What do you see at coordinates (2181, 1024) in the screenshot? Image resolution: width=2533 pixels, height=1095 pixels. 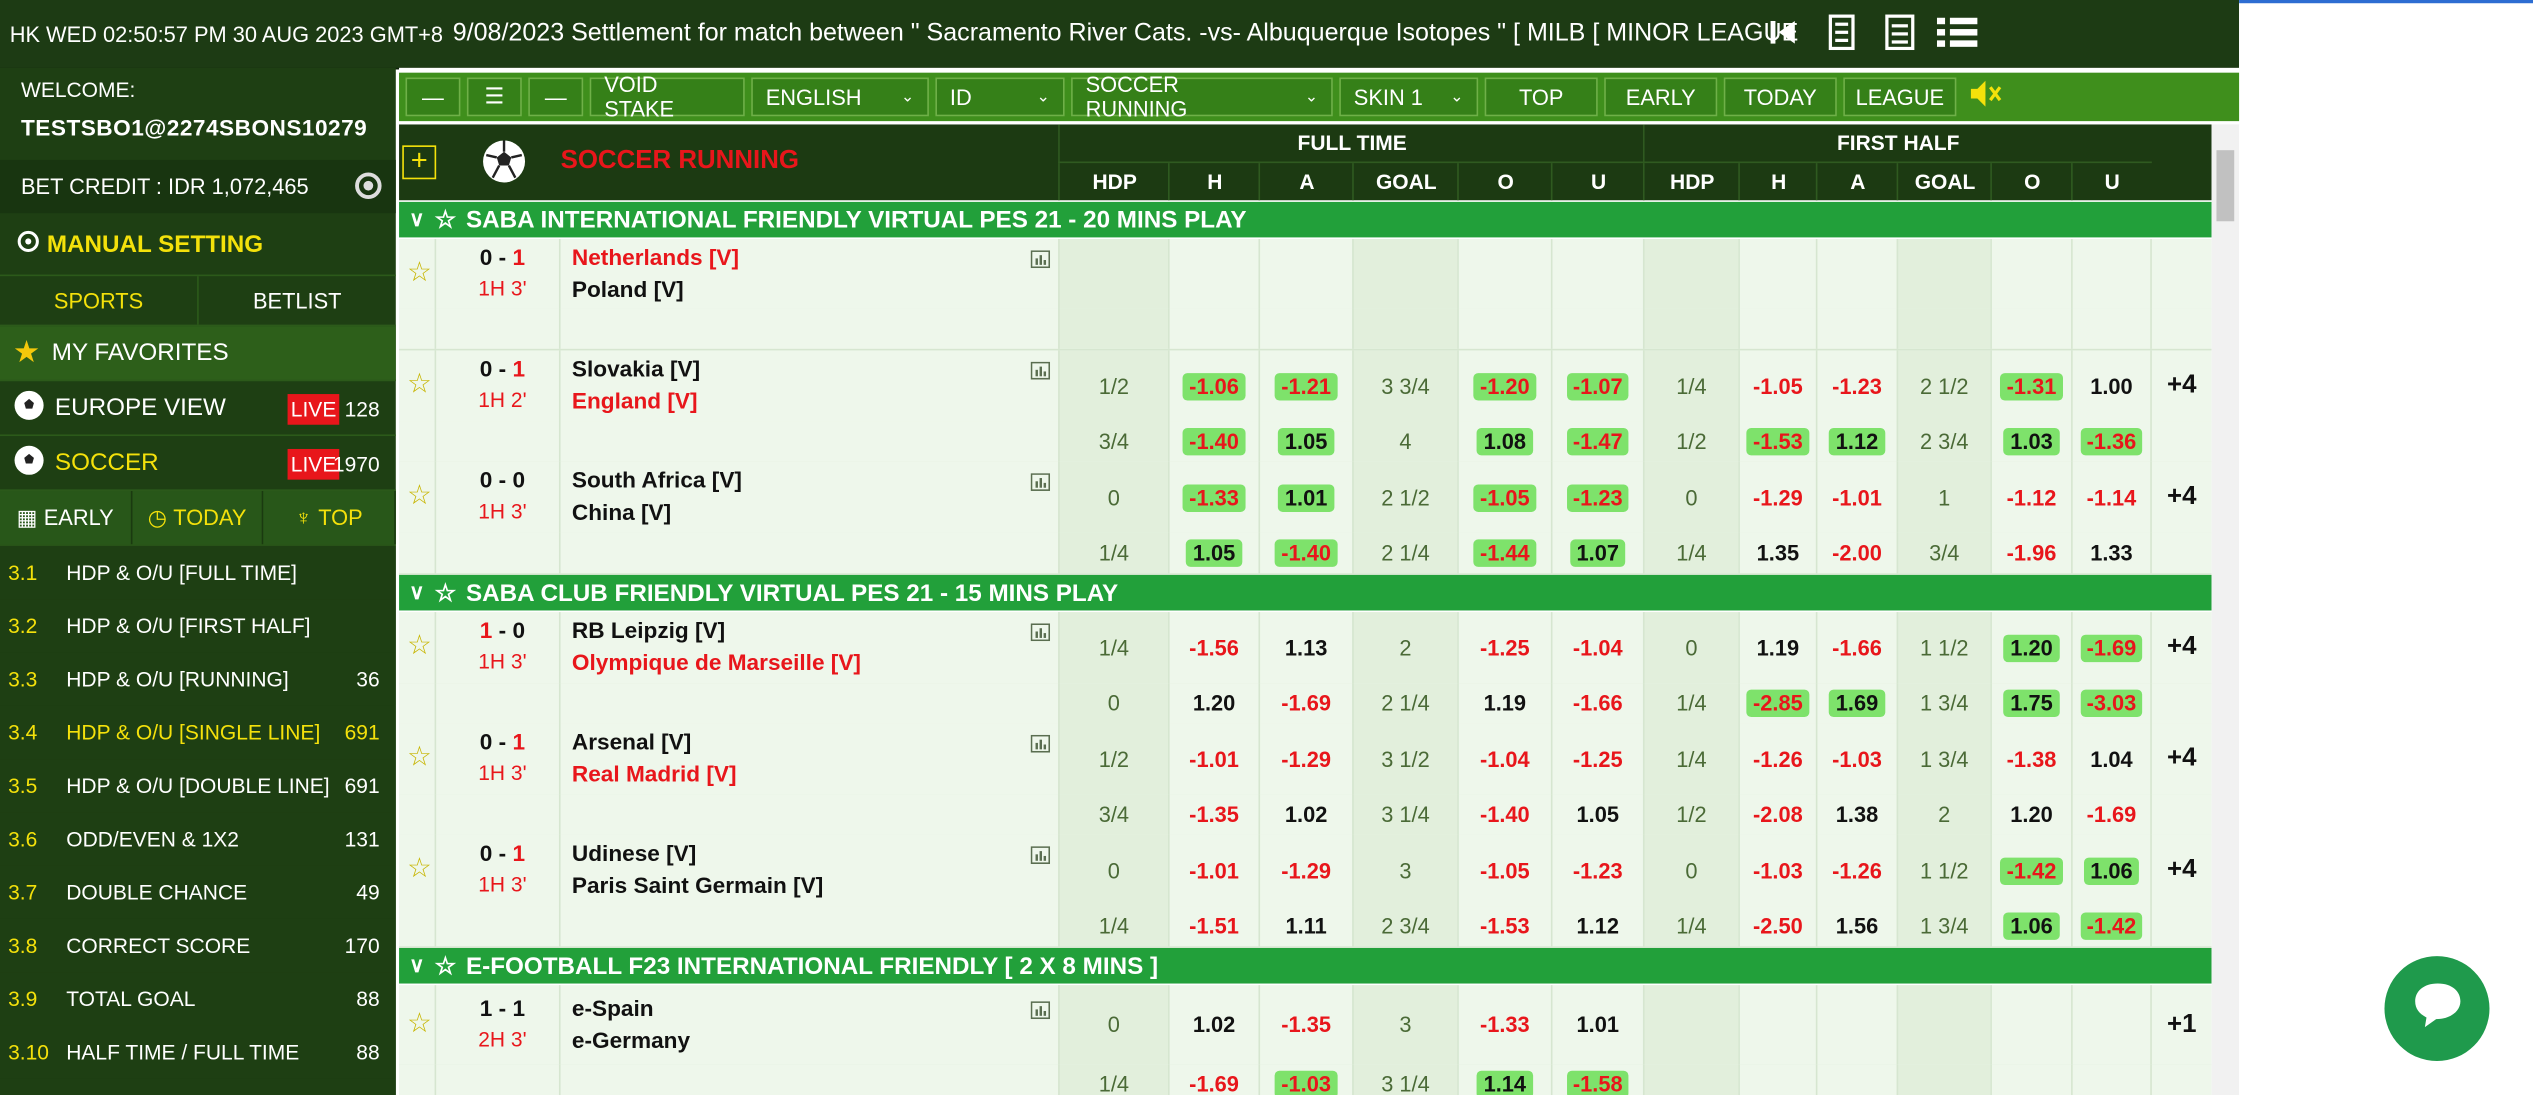 I see `more-markets-link: +1` at bounding box center [2181, 1024].